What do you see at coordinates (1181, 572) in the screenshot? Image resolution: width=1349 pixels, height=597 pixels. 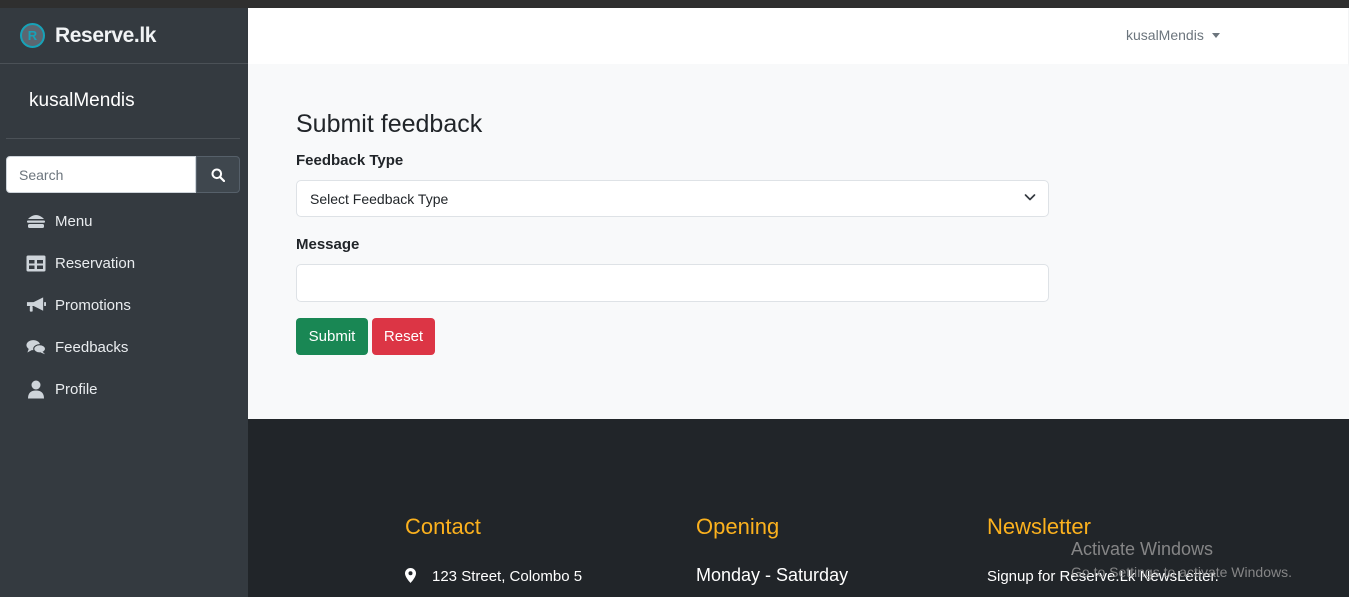 I see `windows-activation-watermark-text: Go to Settings to activate Windows.` at bounding box center [1181, 572].